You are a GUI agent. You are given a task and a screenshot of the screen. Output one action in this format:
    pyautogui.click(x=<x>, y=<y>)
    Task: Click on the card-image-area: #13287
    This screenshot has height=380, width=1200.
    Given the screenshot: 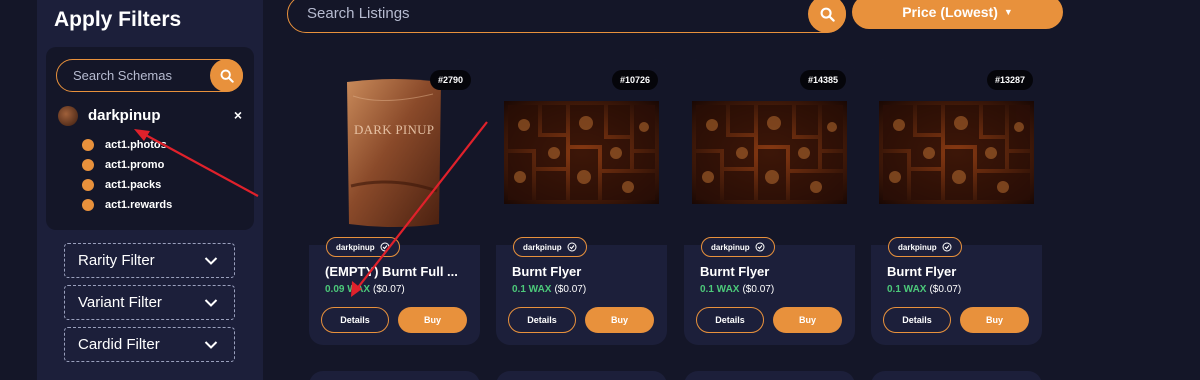 What is the action you would take?
    pyautogui.click(x=956, y=152)
    